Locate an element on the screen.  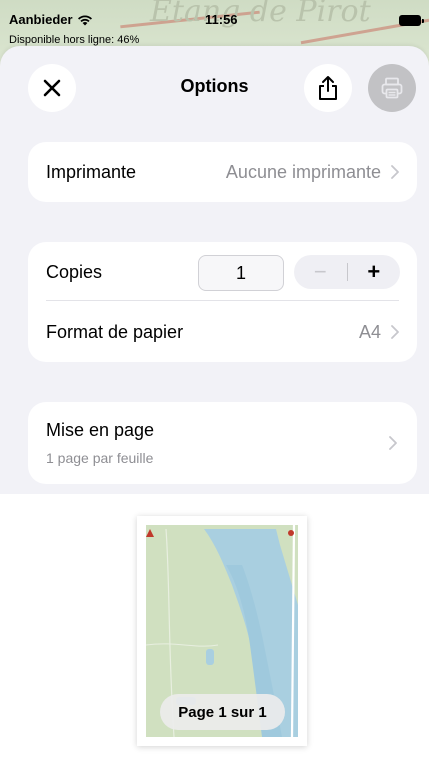
print-button is located at coordinates (392, 88).